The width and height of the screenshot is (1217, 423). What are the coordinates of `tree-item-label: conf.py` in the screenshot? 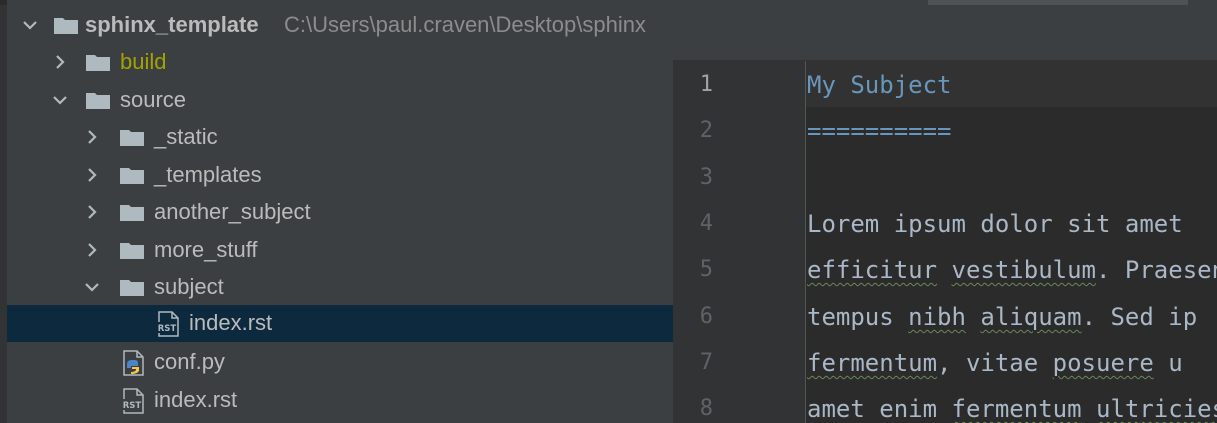 It's located at (189, 361).